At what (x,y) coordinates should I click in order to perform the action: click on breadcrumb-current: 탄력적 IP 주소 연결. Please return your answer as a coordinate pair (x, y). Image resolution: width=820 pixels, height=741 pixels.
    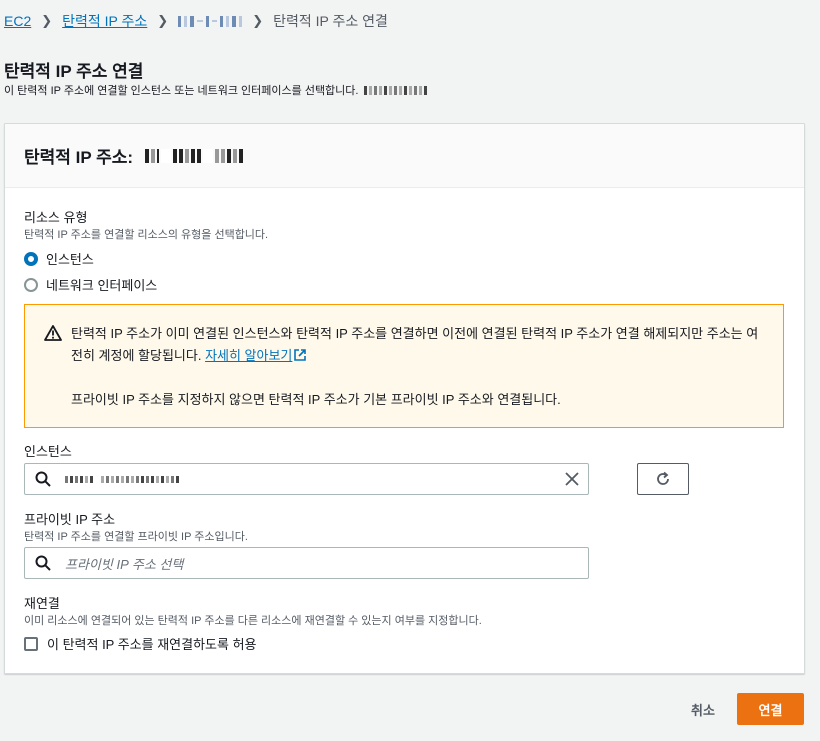
    Looking at the image, I should click on (330, 21).